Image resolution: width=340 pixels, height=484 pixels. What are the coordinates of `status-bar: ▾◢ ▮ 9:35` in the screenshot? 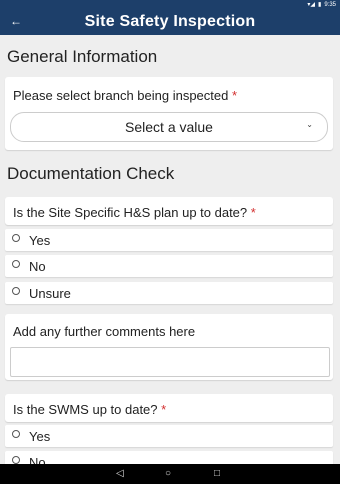 It's located at (170, 4).